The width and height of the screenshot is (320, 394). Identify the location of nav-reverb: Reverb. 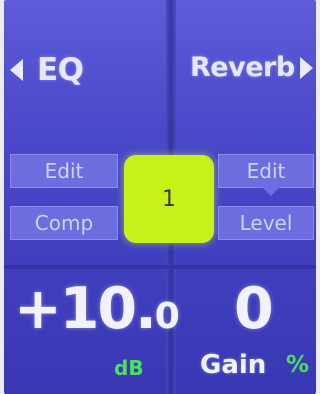
(251, 67).